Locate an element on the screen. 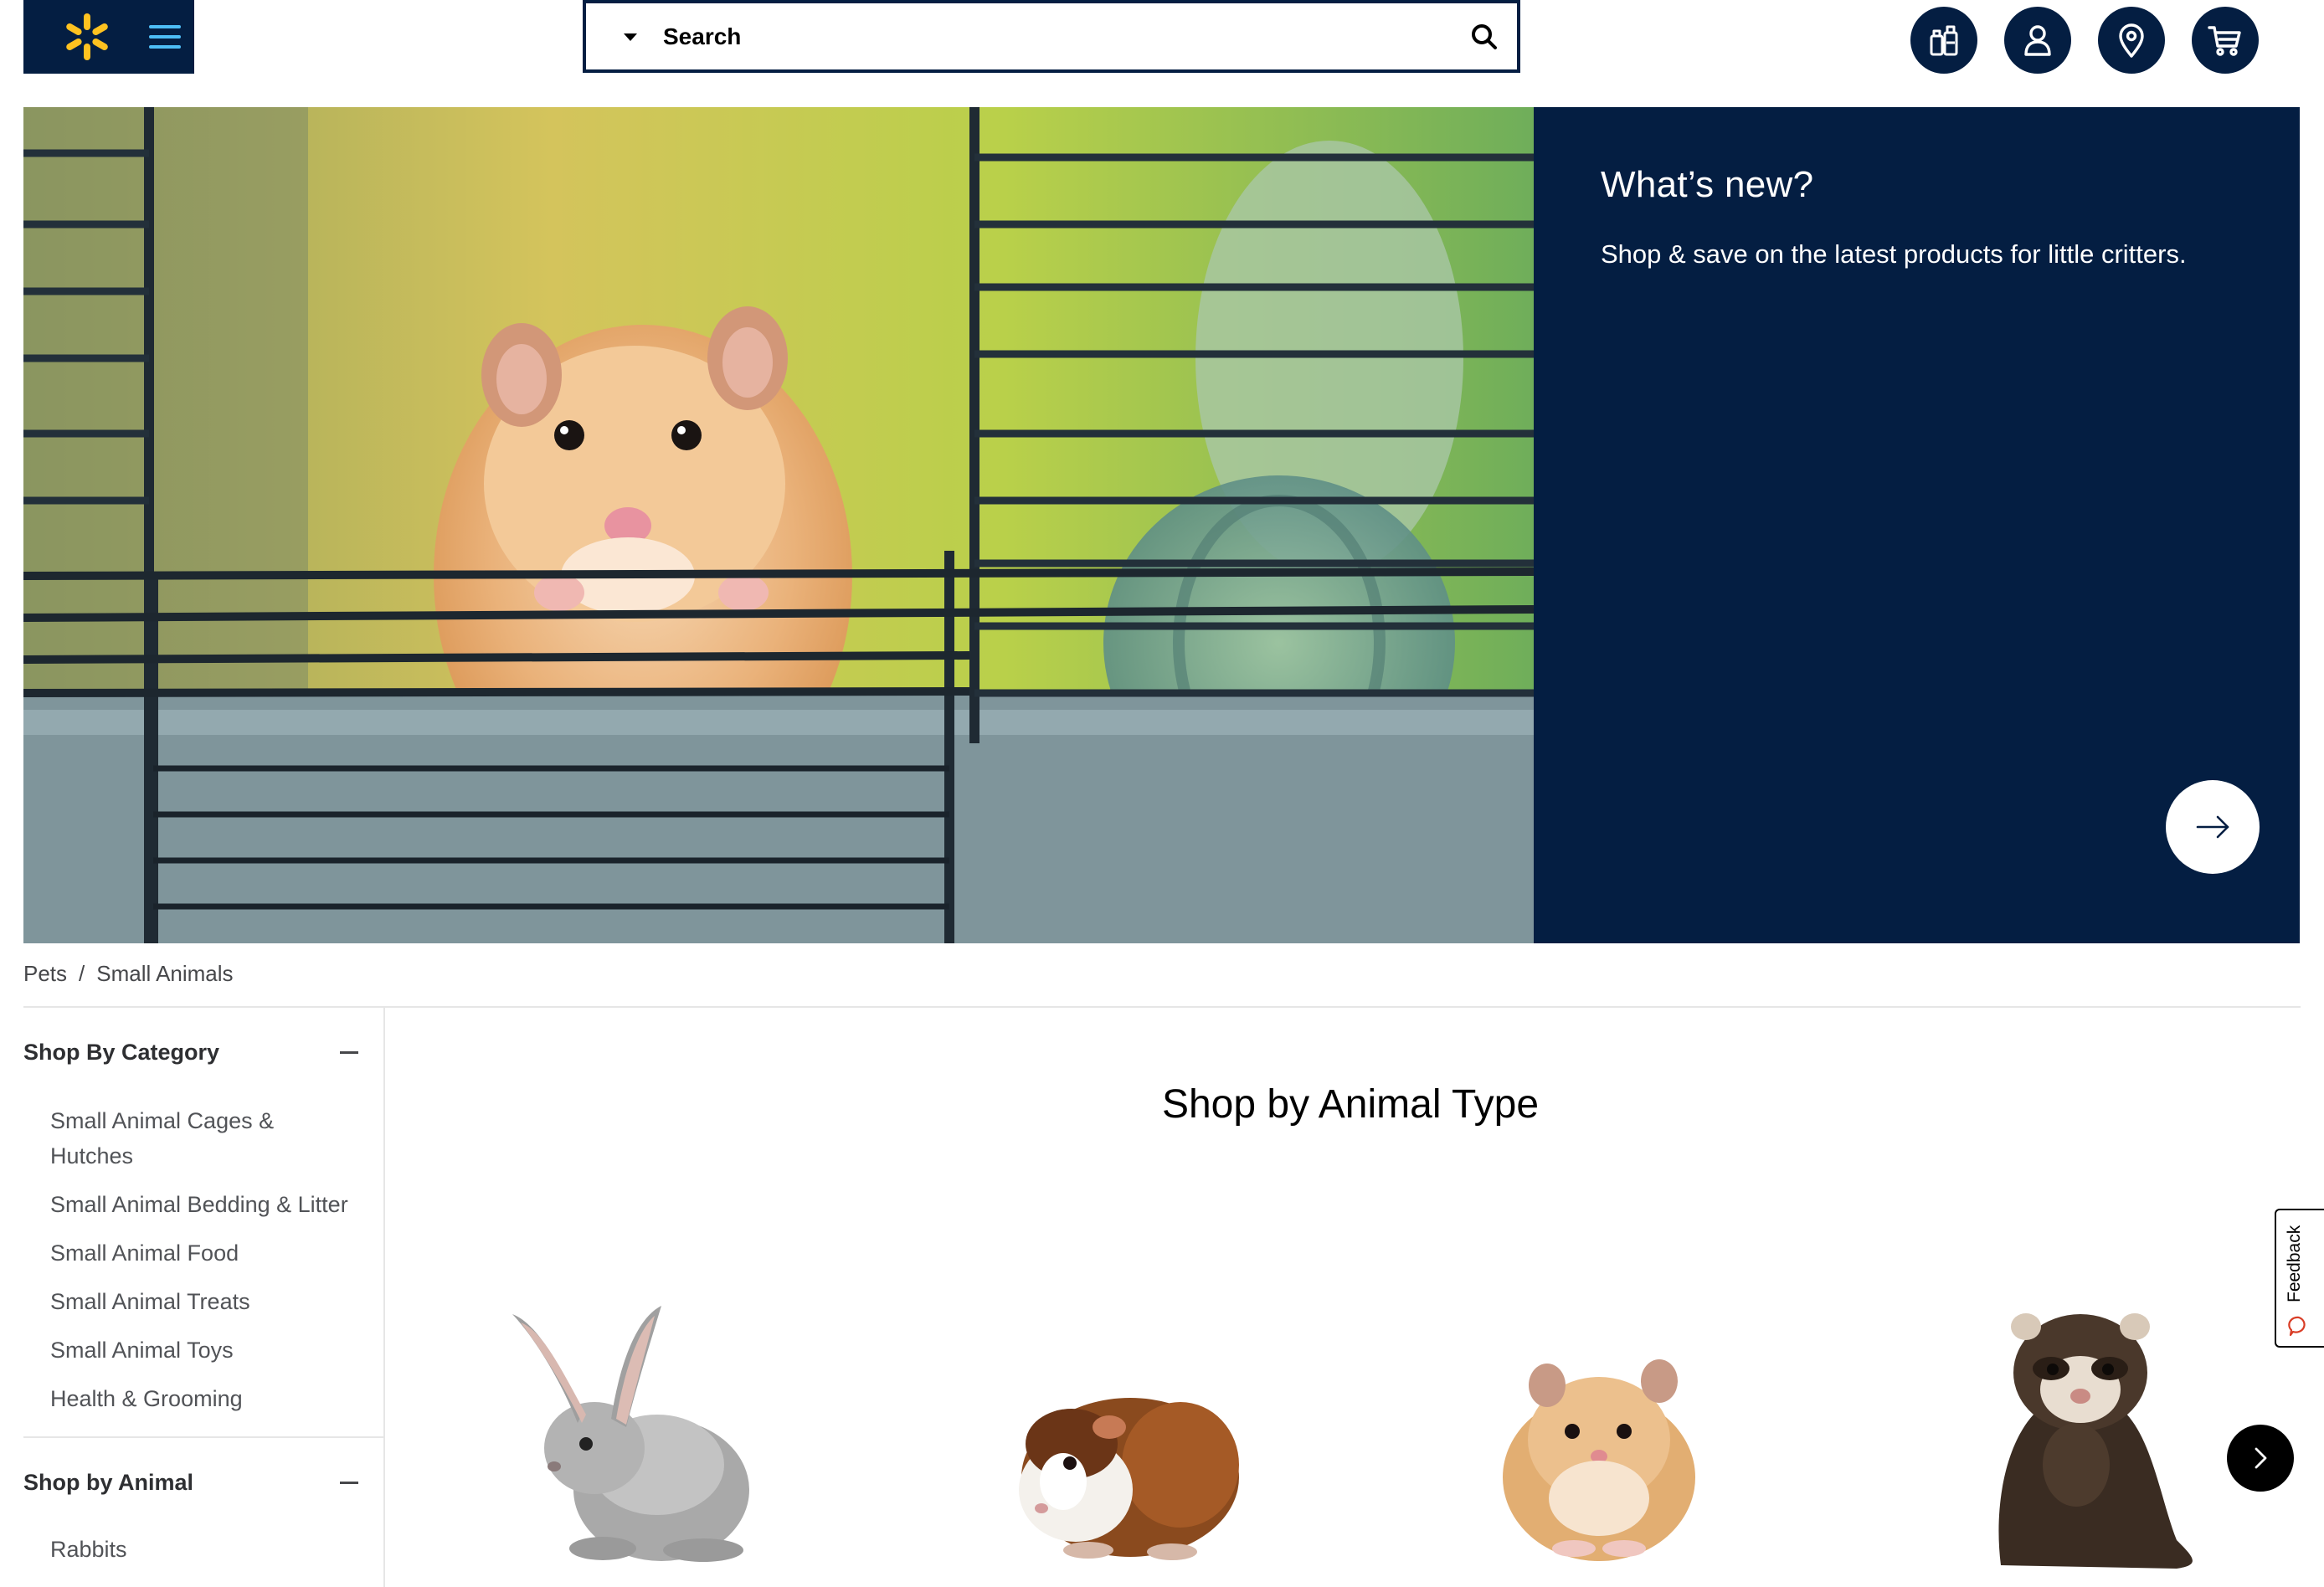  list-item: Rabbits is located at coordinates (214, 1550).